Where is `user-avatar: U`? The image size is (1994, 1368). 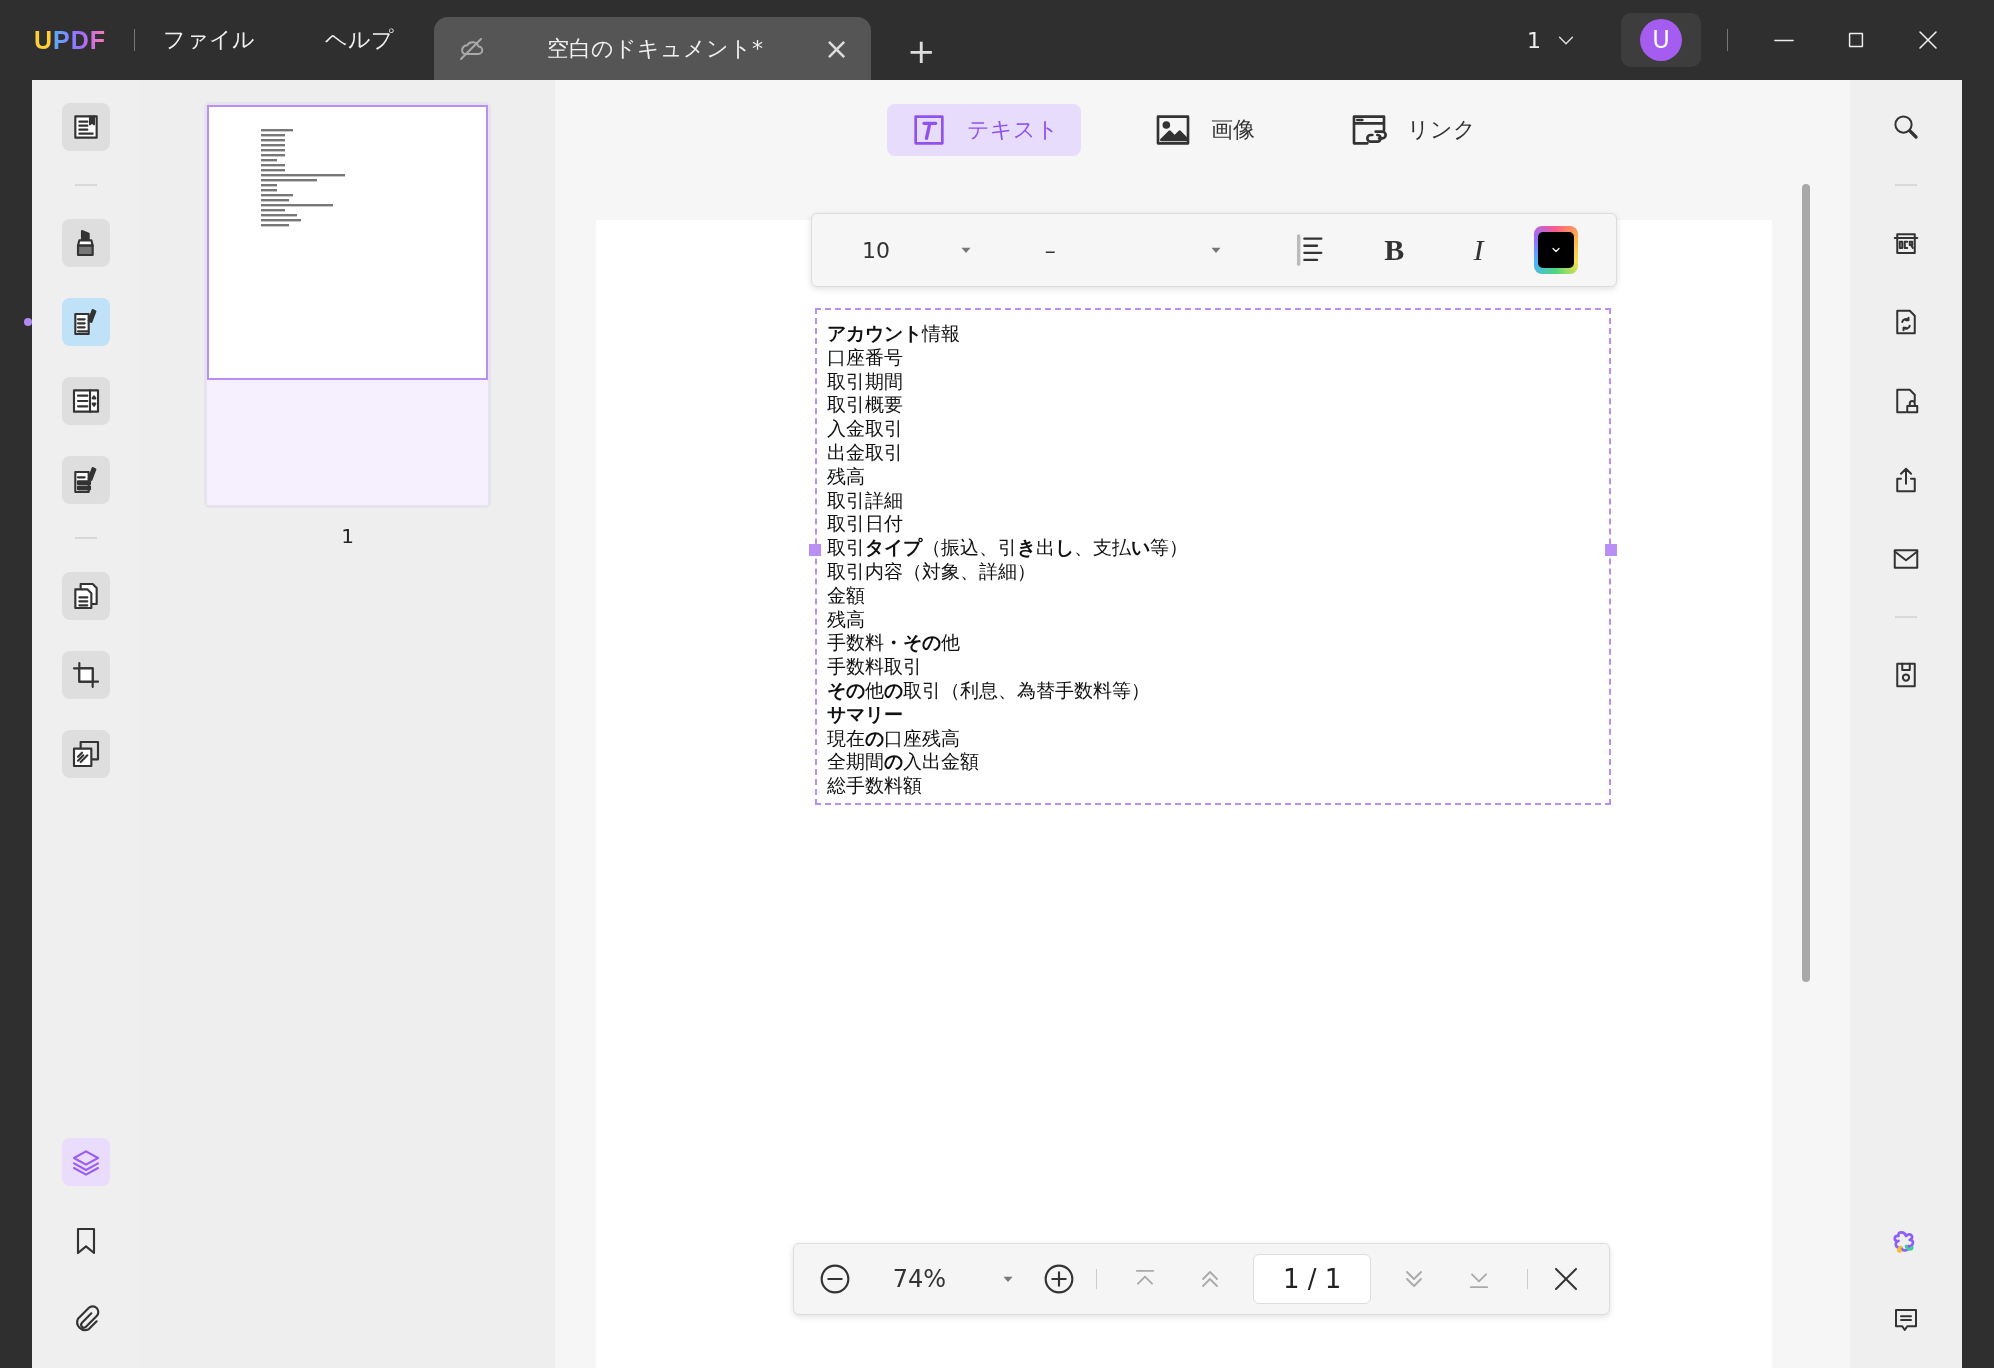 user-avatar: U is located at coordinates (1661, 40).